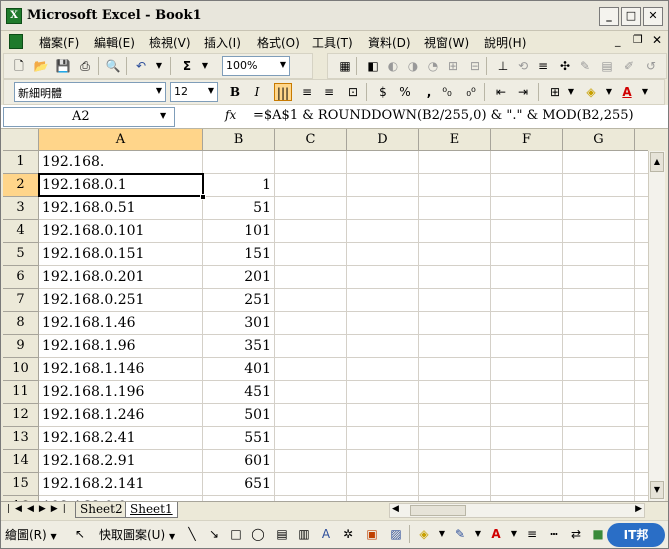  Describe the element at coordinates (141, 66) in the screenshot. I see `undo-icon: ↶` at that location.